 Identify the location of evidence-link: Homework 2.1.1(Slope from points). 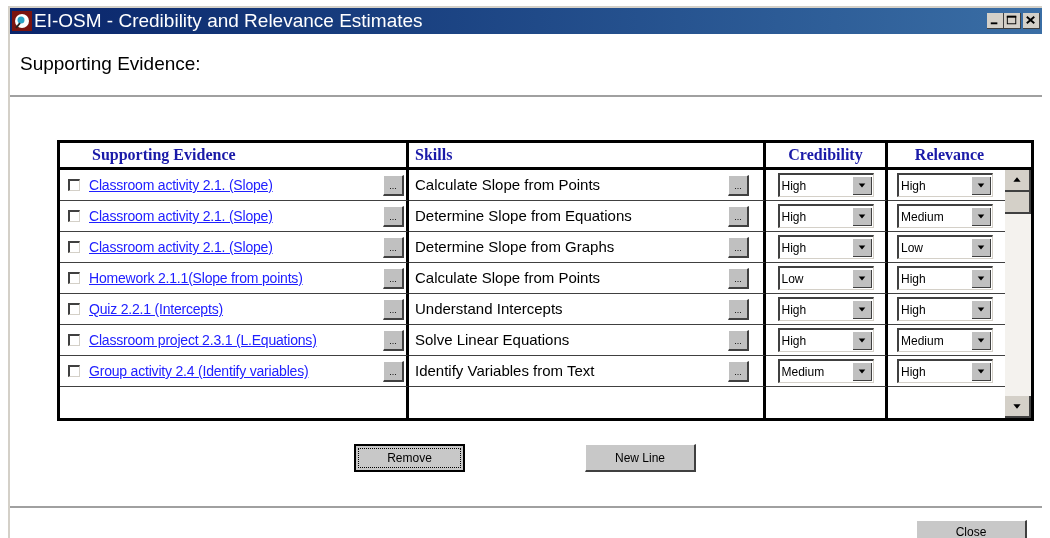
(196, 278).